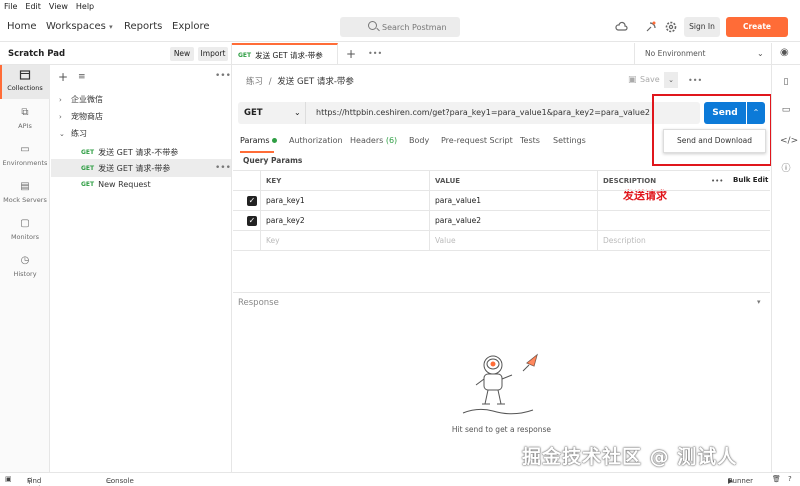 The width and height of the screenshot is (800, 486). I want to click on value-placeholder: Value, so click(513, 241).